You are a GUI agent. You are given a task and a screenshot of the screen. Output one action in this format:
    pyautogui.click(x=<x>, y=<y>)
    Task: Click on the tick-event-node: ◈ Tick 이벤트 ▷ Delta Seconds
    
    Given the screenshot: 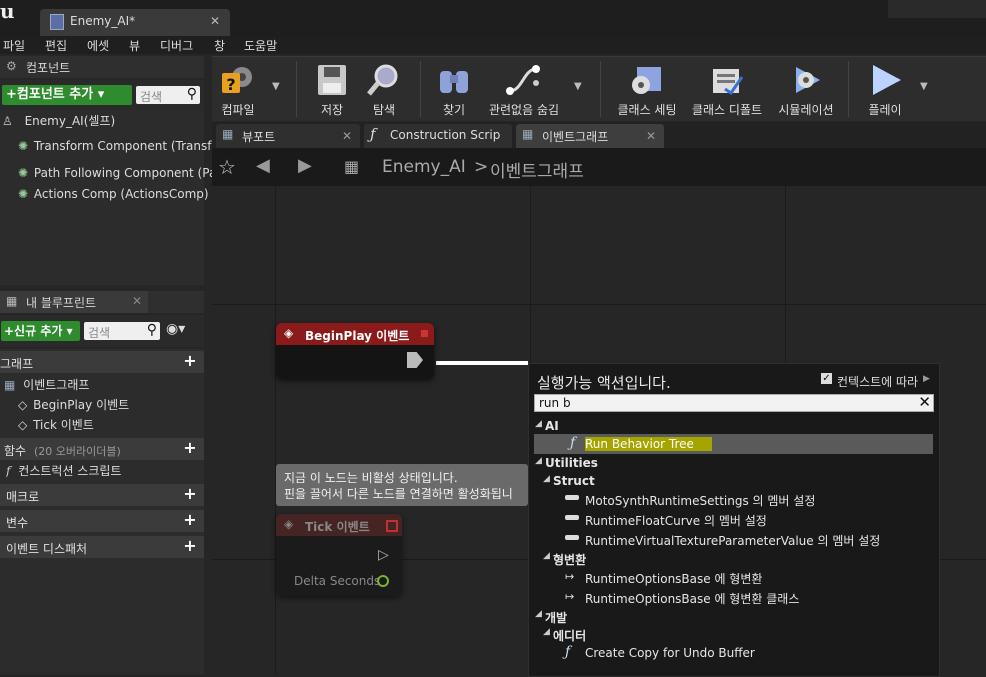 What is the action you would take?
    pyautogui.click(x=339, y=555)
    